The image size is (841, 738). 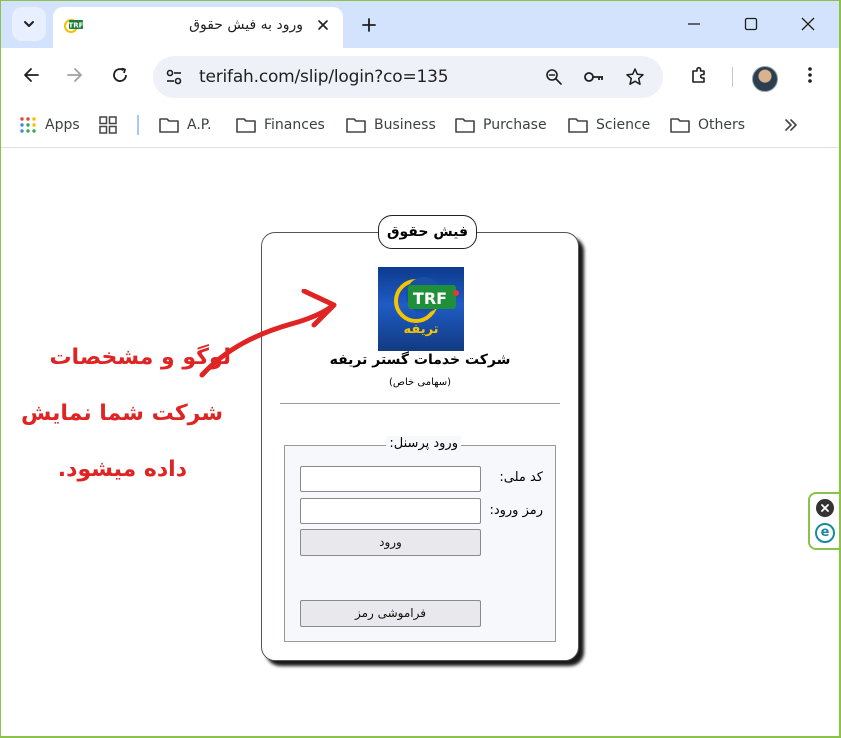 I want to click on maximize-icon, so click(x=751, y=24).